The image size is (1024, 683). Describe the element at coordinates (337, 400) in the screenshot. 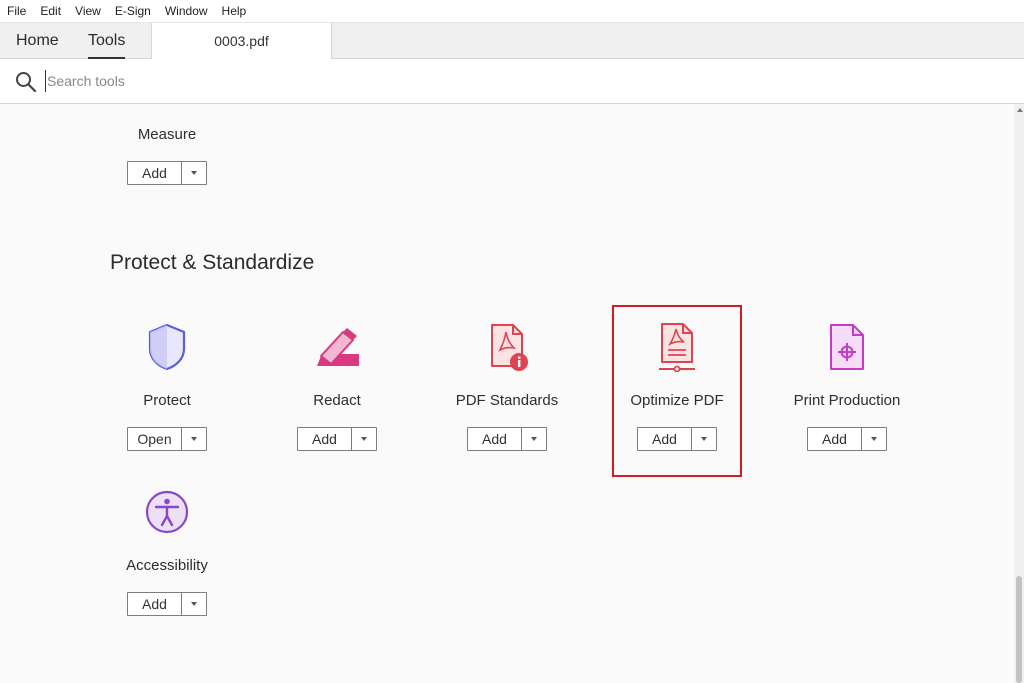

I see `tool-label: Redact` at that location.